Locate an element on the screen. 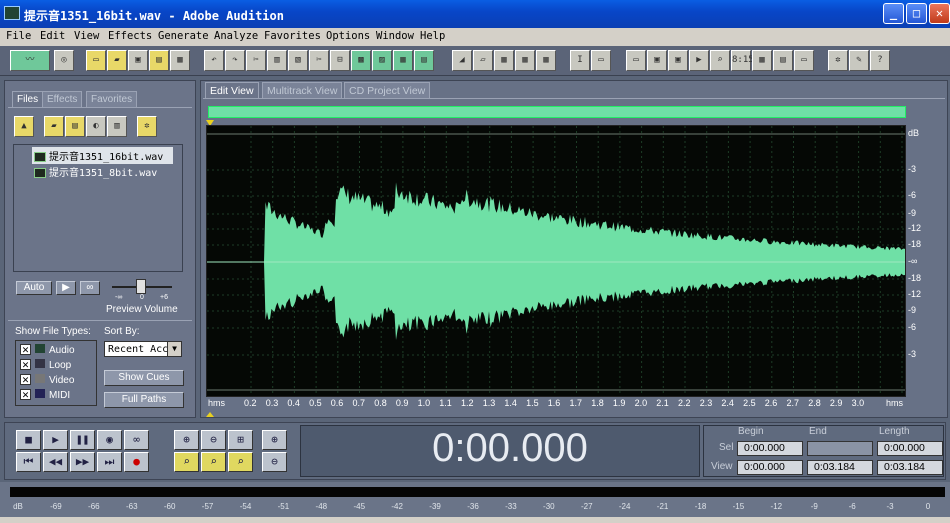 The height and width of the screenshot is (523, 950). view-length-field: 0:03.184 is located at coordinates (910, 467).